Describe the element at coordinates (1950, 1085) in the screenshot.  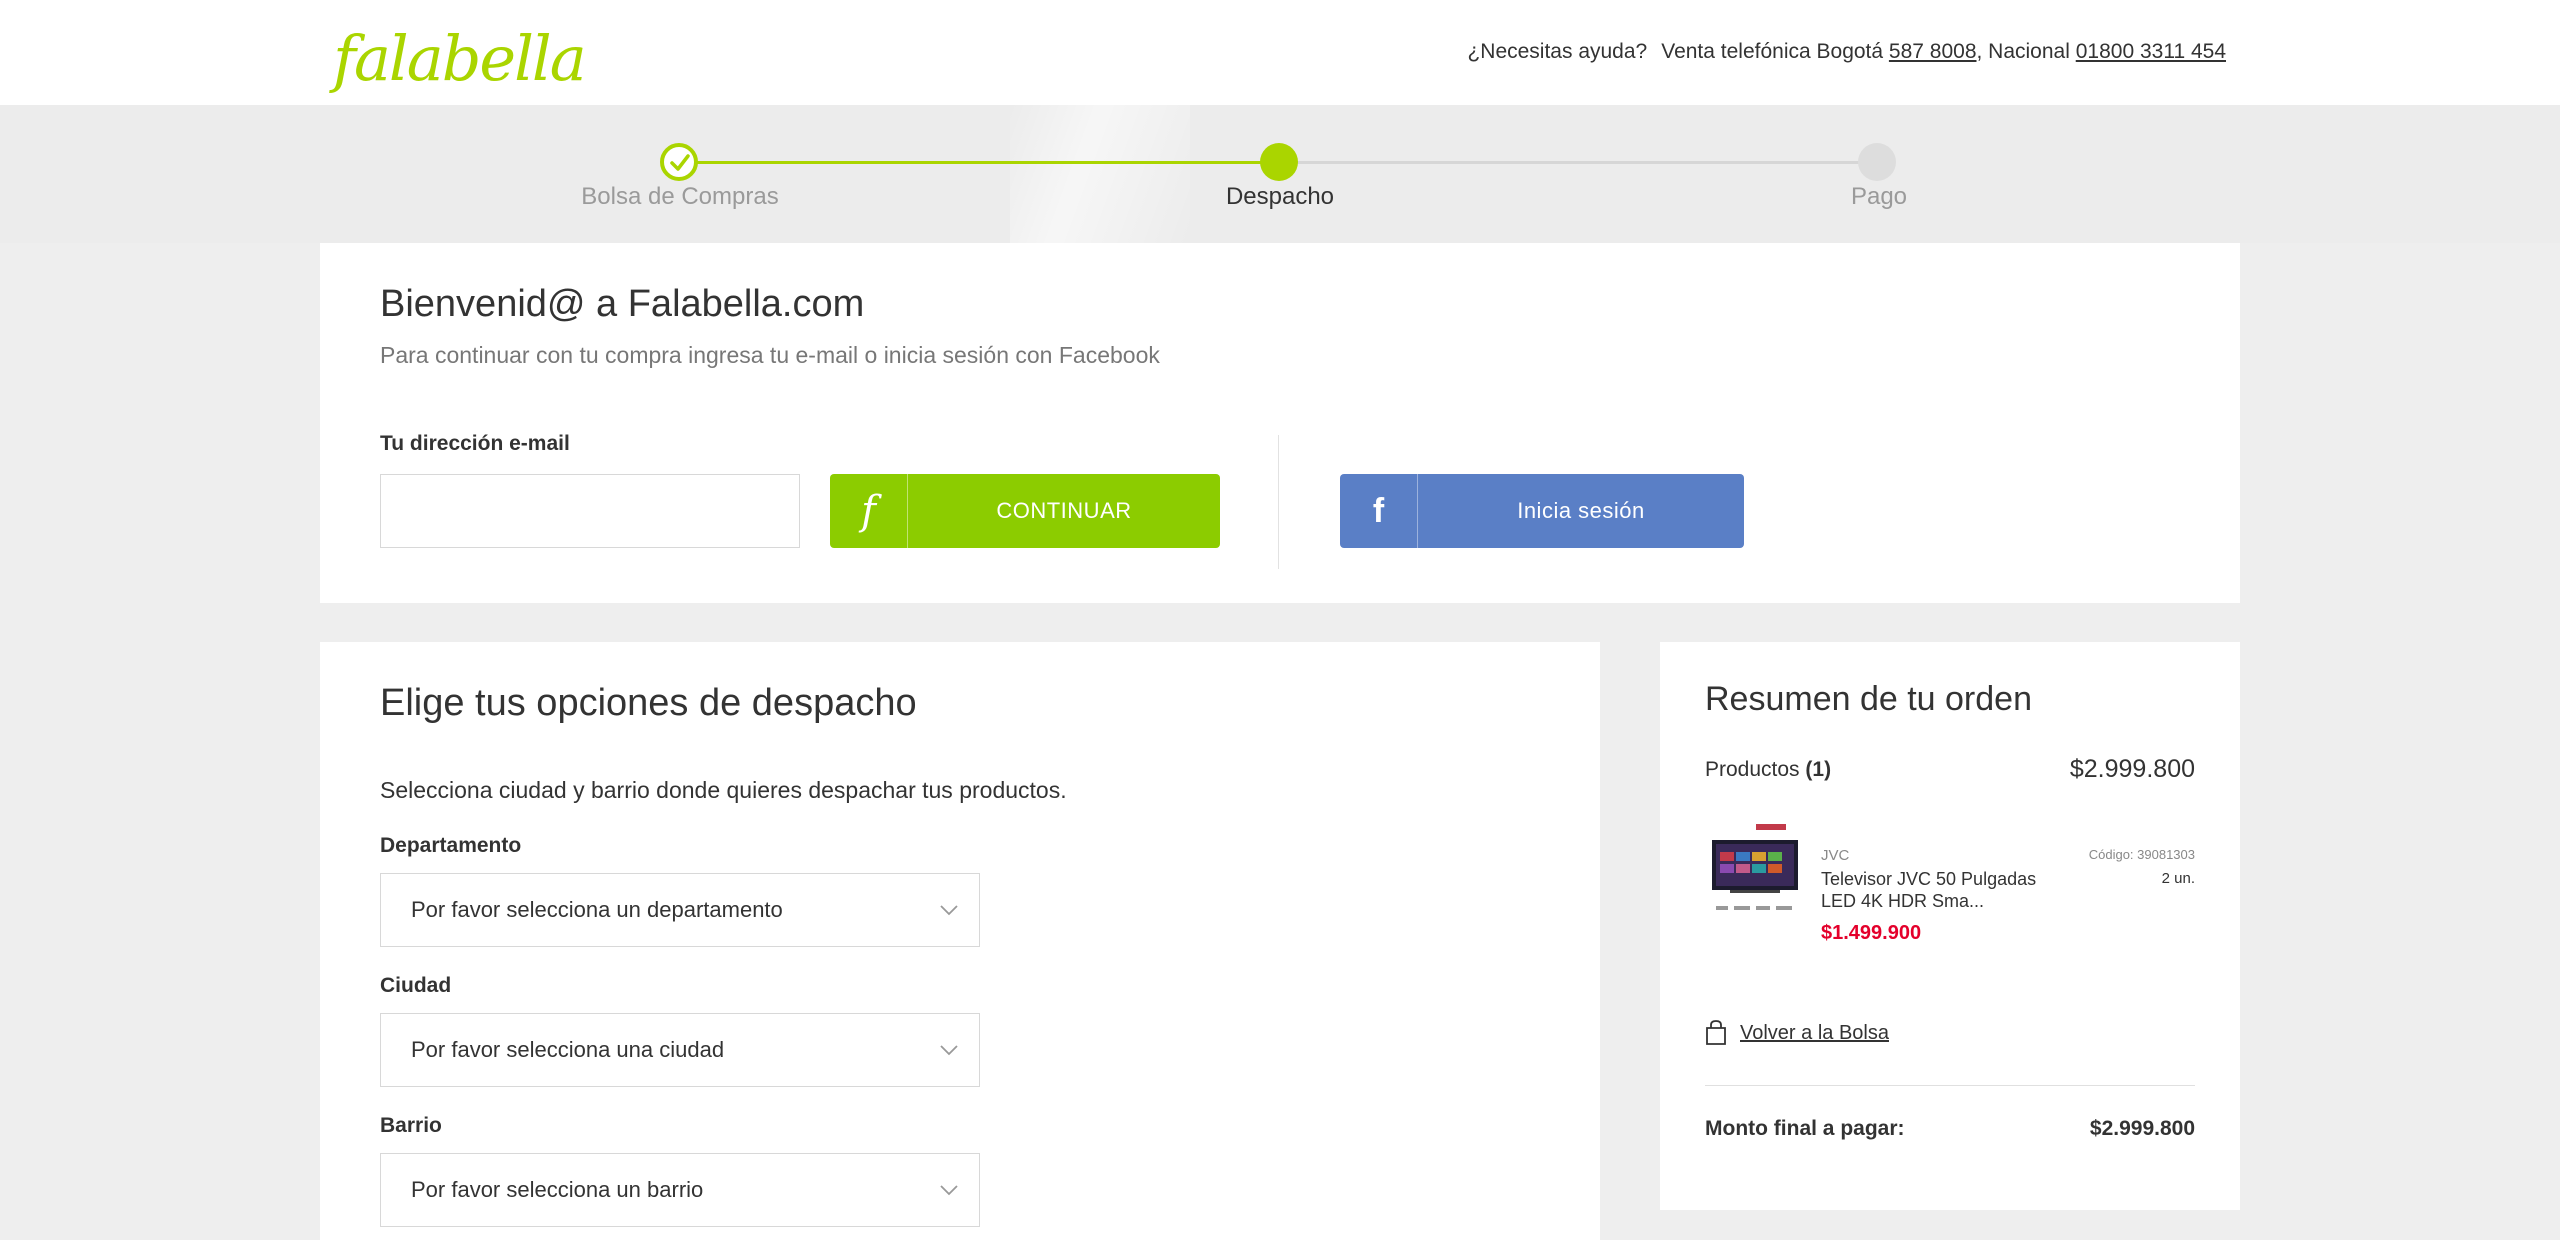
I see `summary-divider` at that location.